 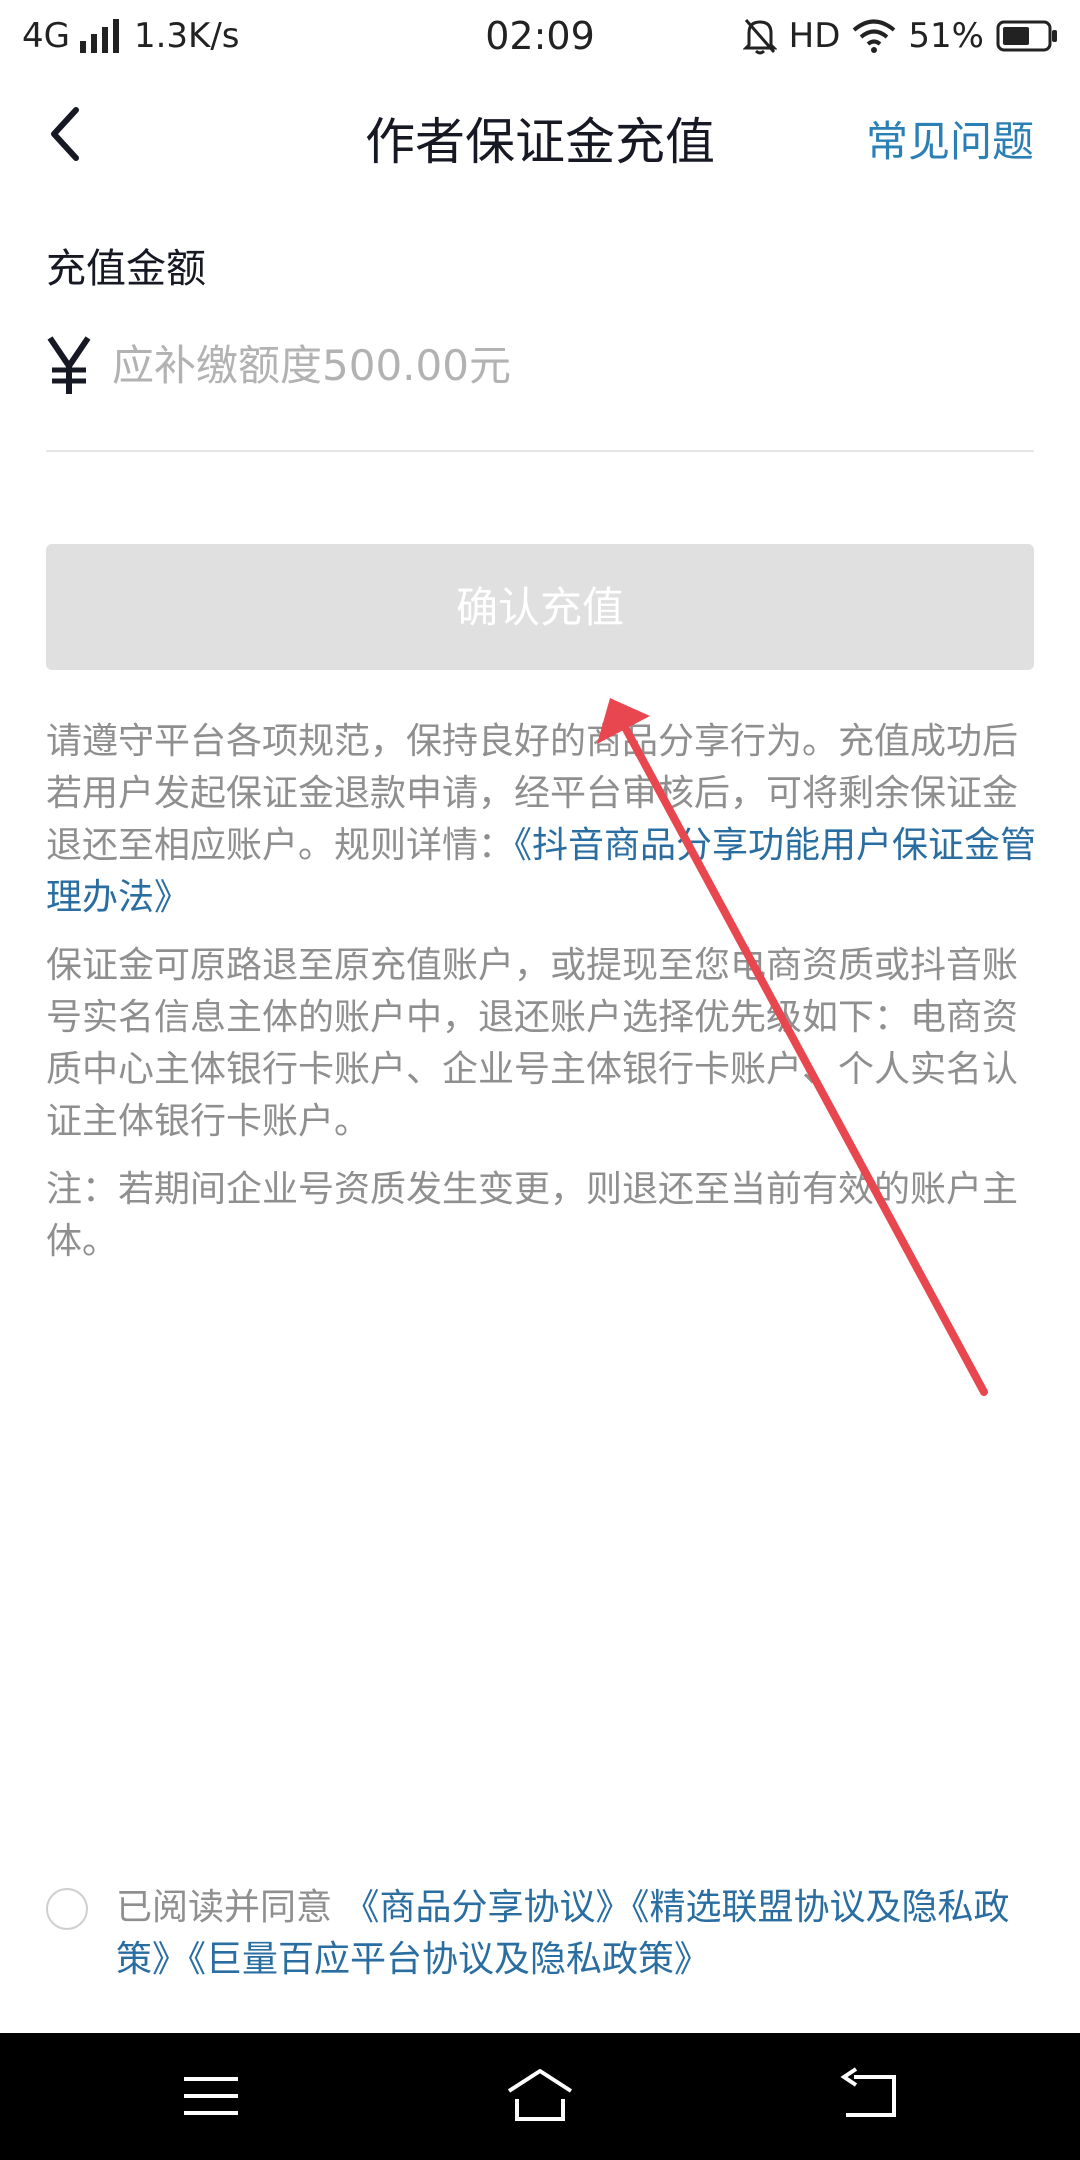 I want to click on return-icon, so click(x=868, y=2092).